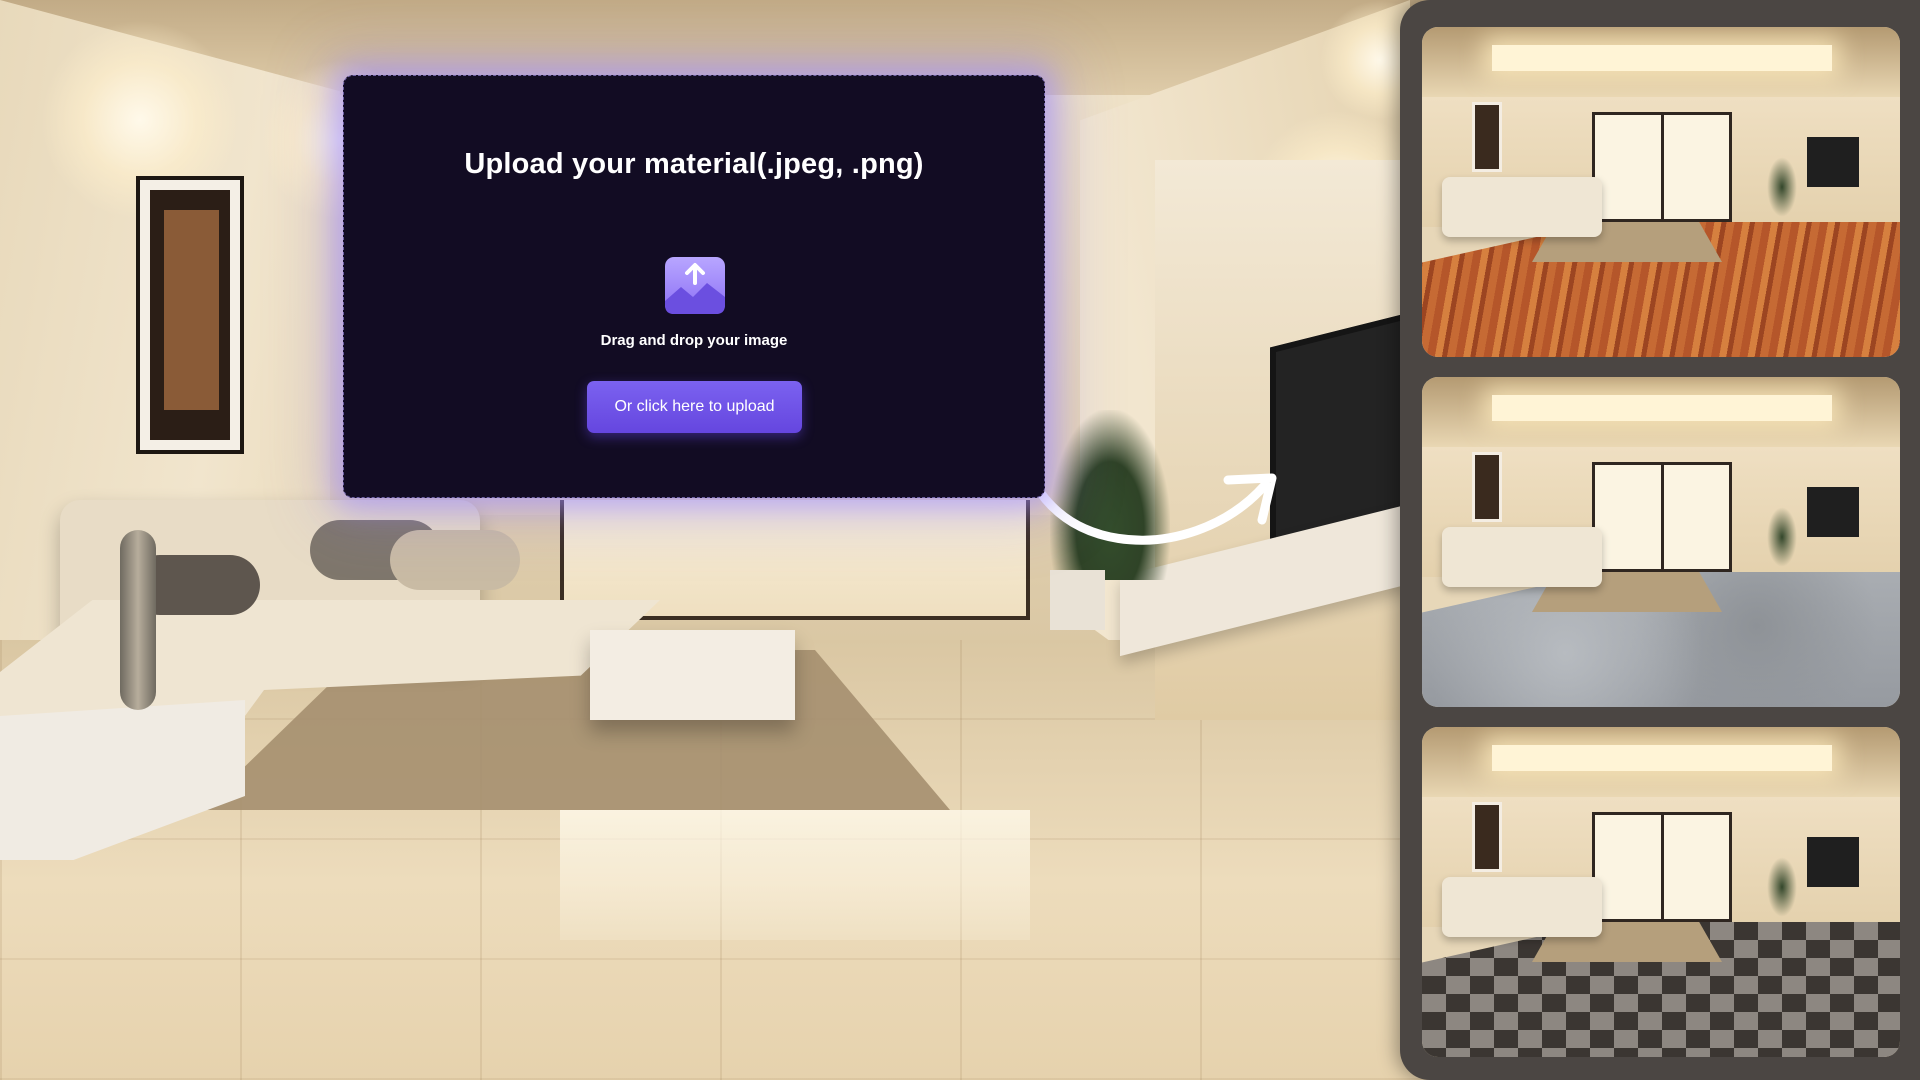  I want to click on upload-button: Or click here to upload, so click(694, 407).